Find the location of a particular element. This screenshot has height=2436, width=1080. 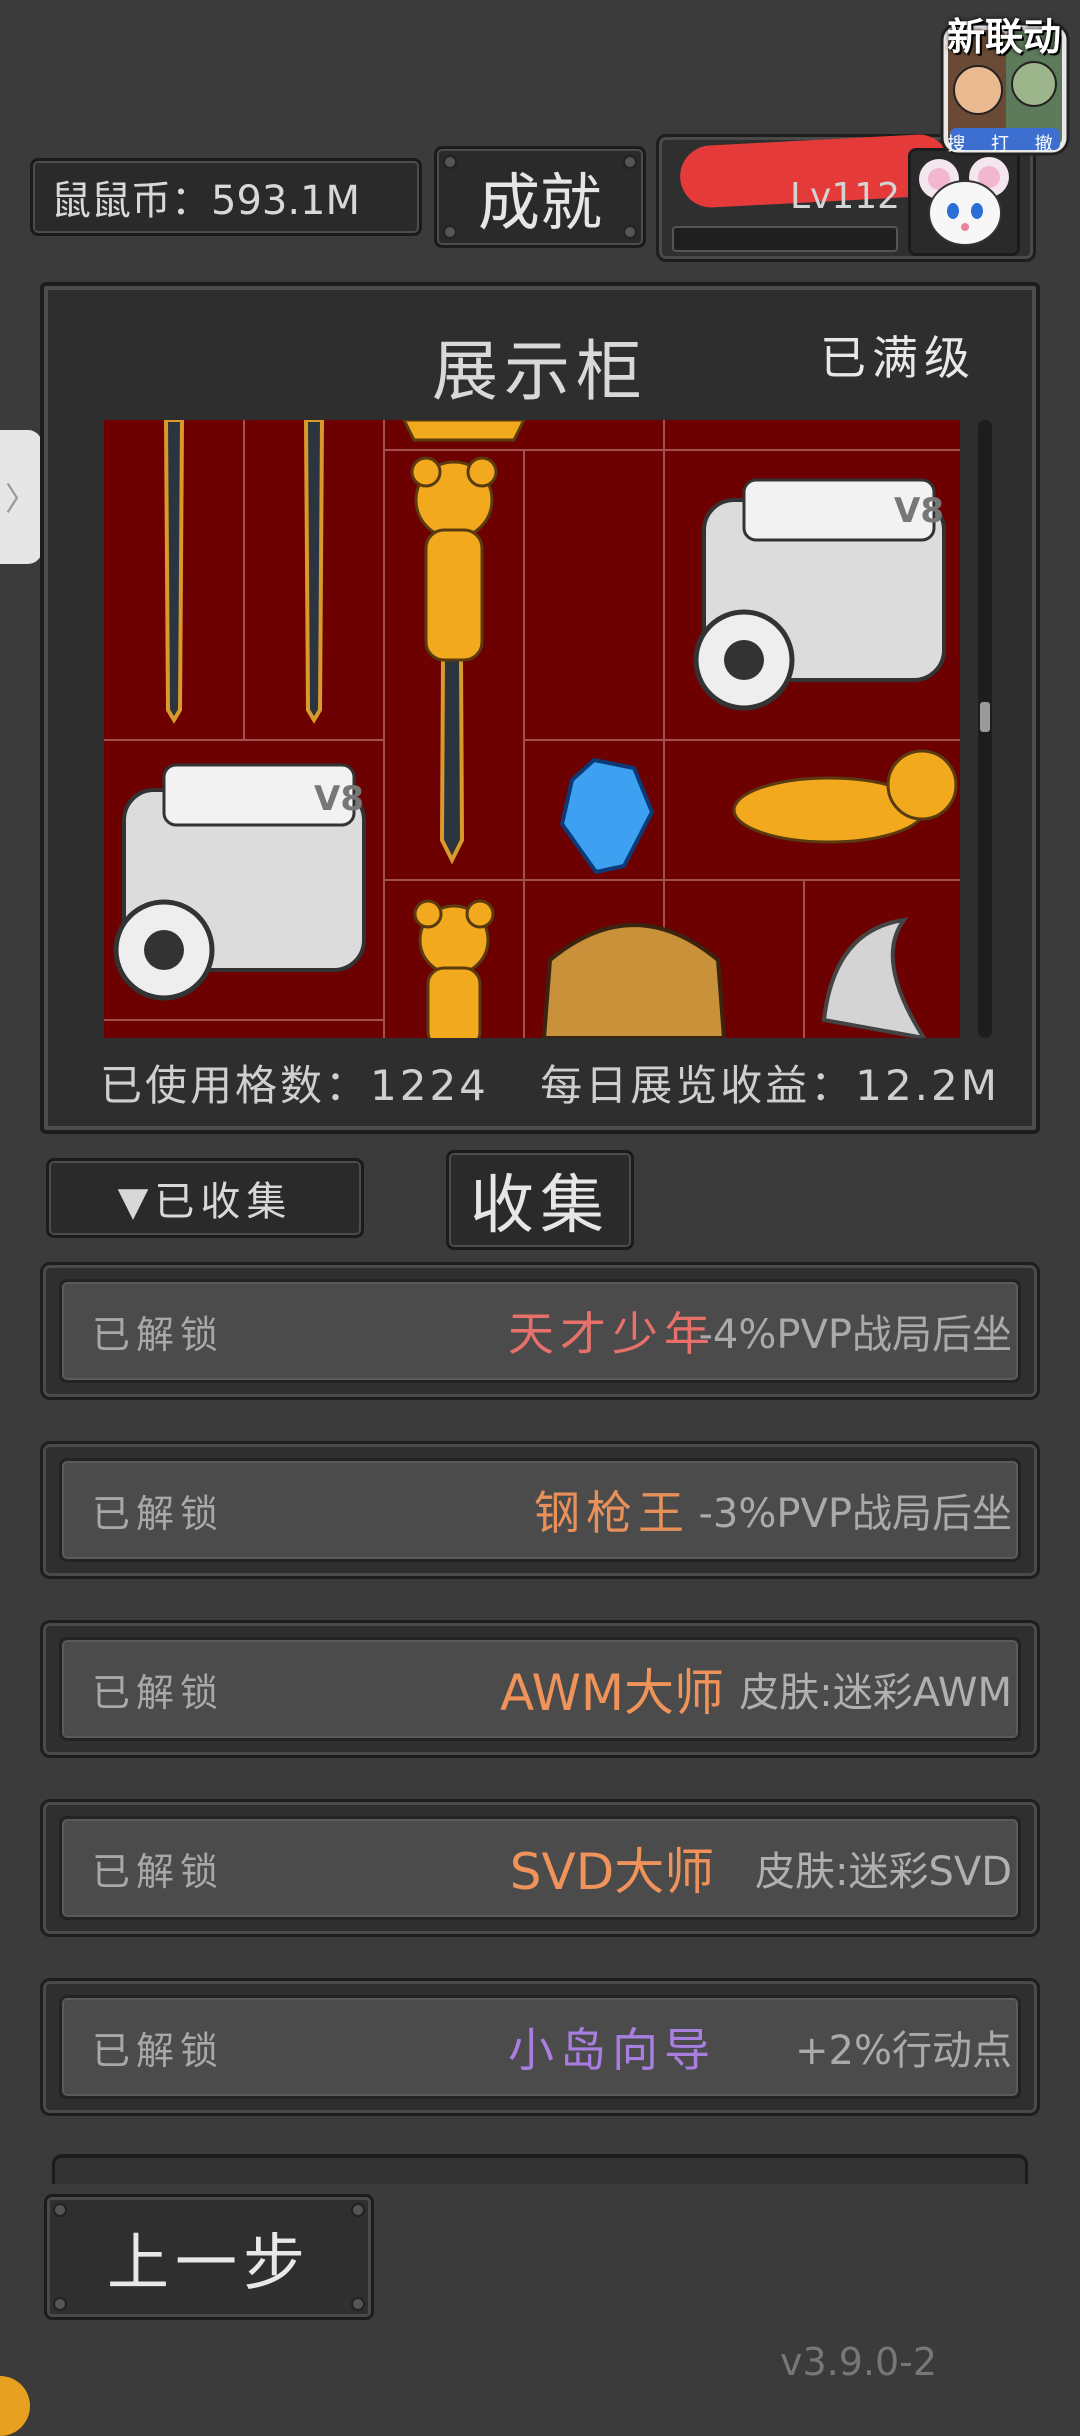

player-level: Lv112 is located at coordinates (845, 196).